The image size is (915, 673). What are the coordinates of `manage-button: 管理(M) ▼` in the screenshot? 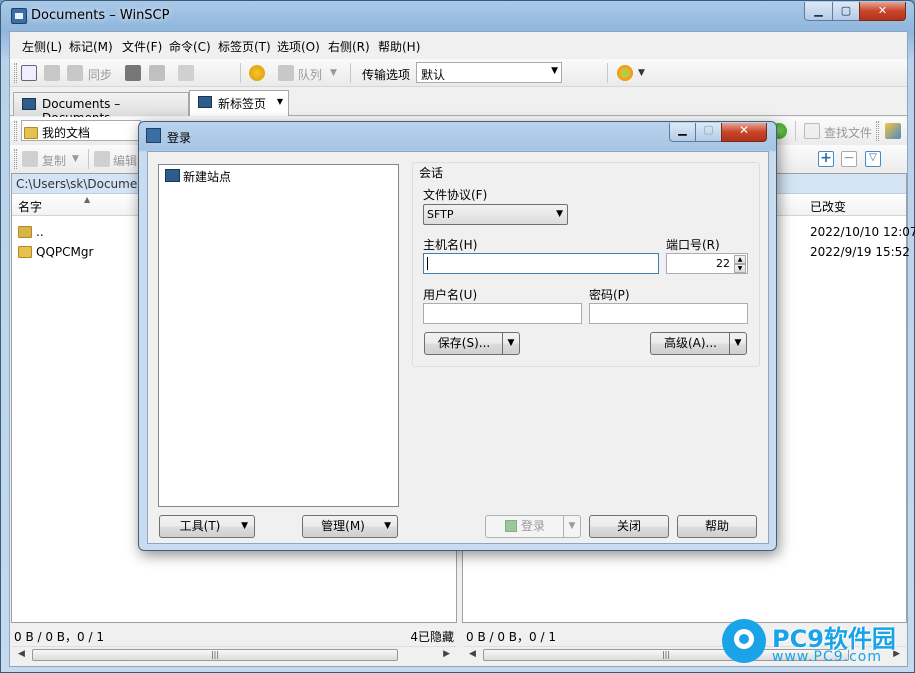 It's located at (350, 526).